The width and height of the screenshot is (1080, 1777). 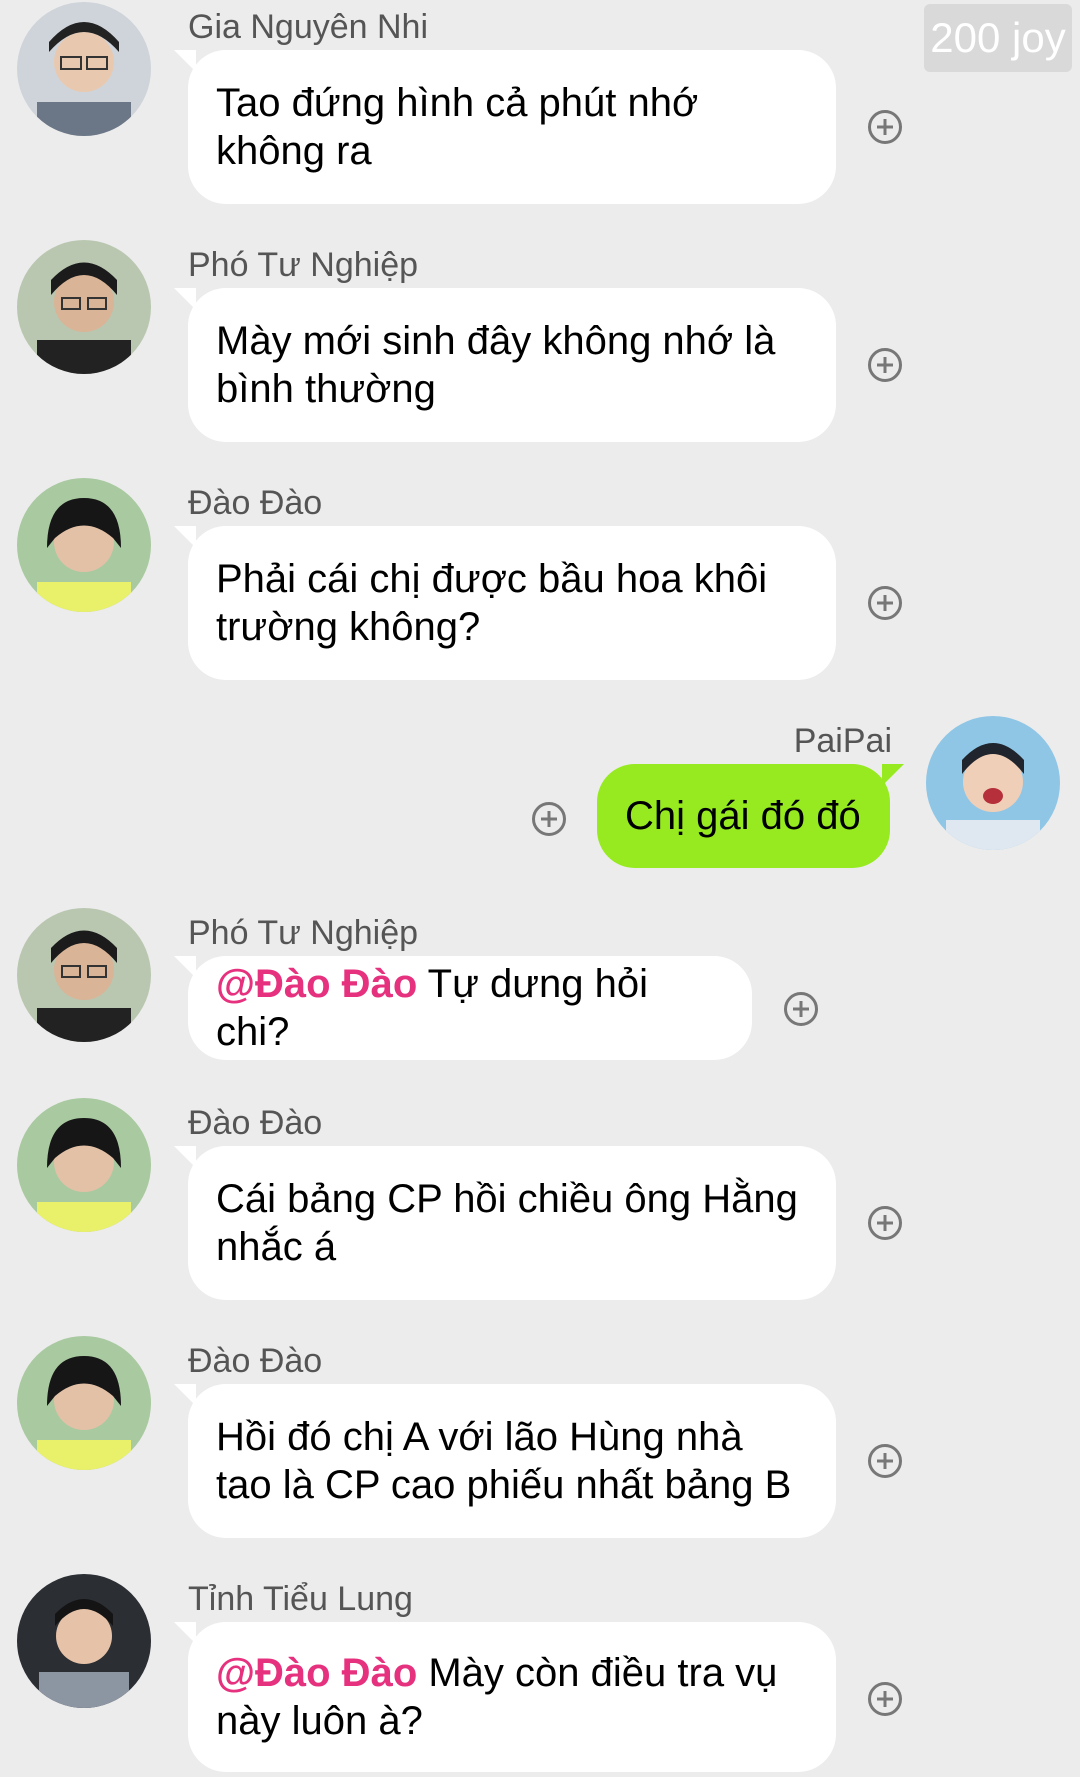 I want to click on message-text: trường không?, so click(x=348, y=627).